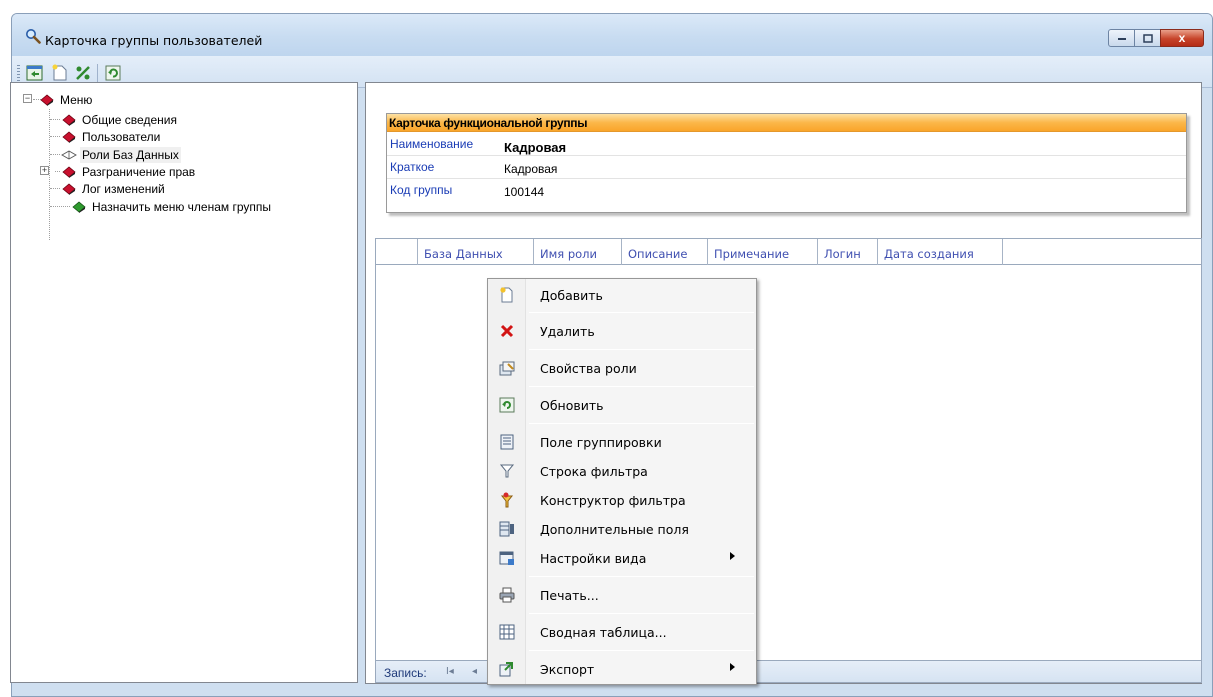  I want to click on extra-fields-icon, so click(506, 529).